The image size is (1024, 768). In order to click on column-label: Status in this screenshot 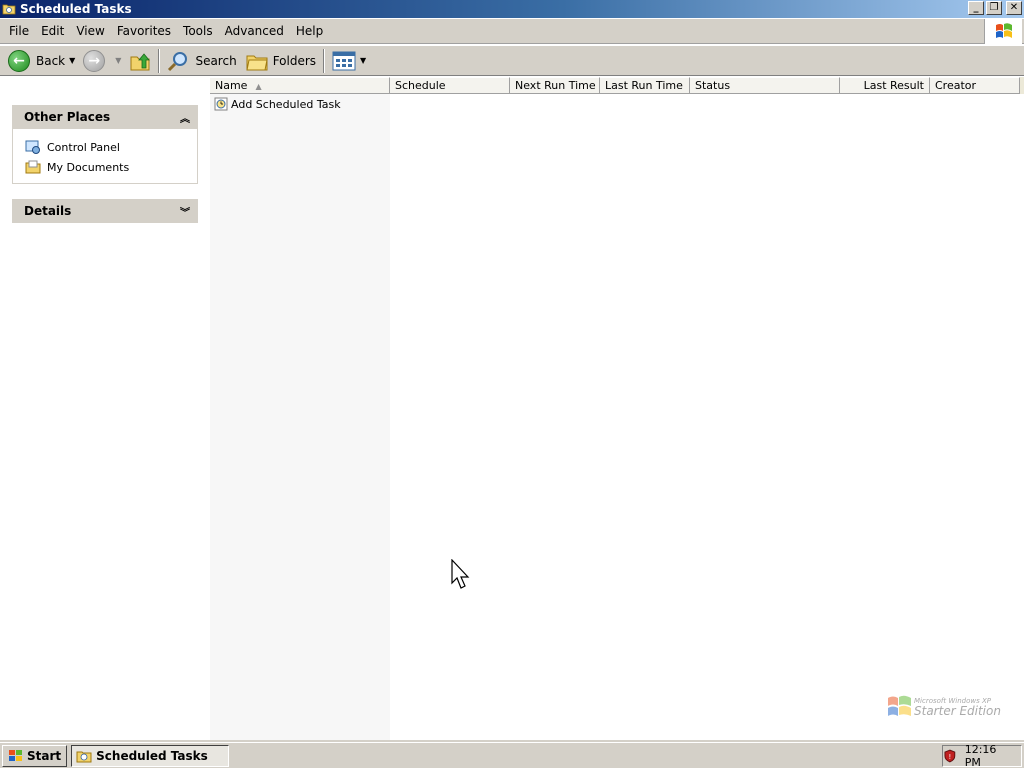, I will do `click(713, 85)`.